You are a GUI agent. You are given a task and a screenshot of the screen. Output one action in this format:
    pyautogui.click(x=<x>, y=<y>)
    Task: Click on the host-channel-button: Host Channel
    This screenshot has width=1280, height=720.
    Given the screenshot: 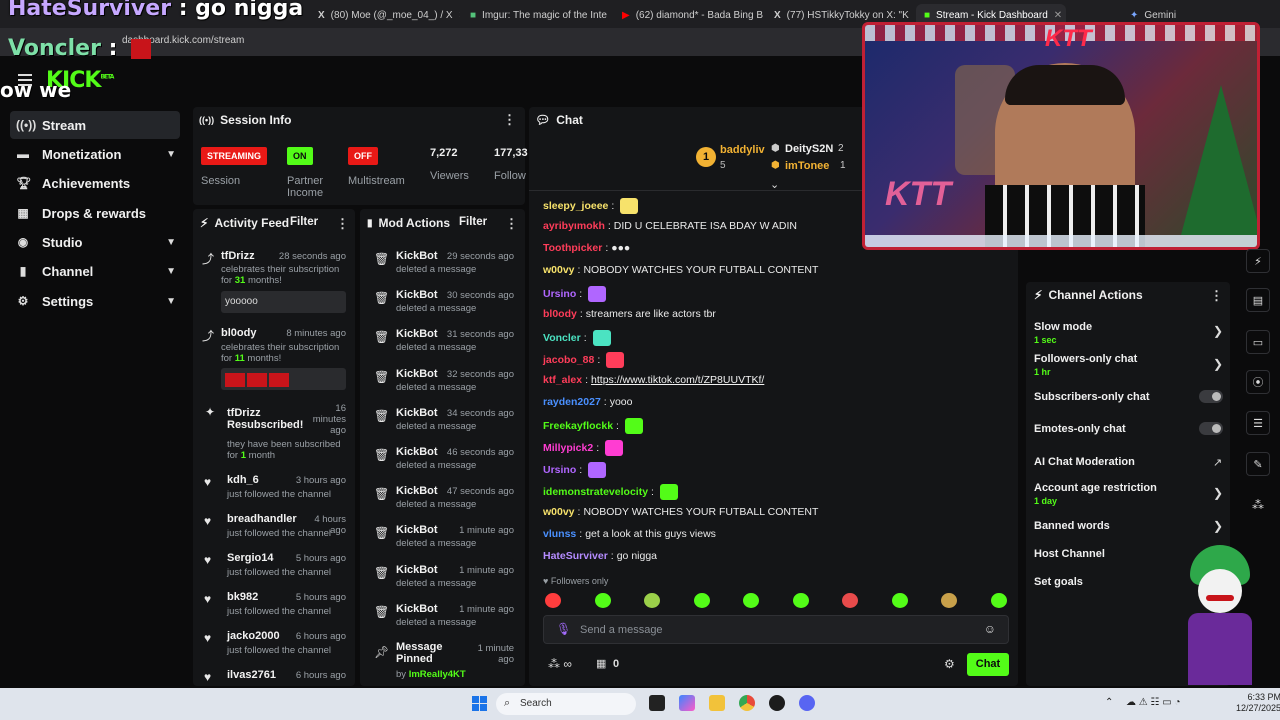 What is the action you would take?
    pyautogui.click(x=1069, y=554)
    